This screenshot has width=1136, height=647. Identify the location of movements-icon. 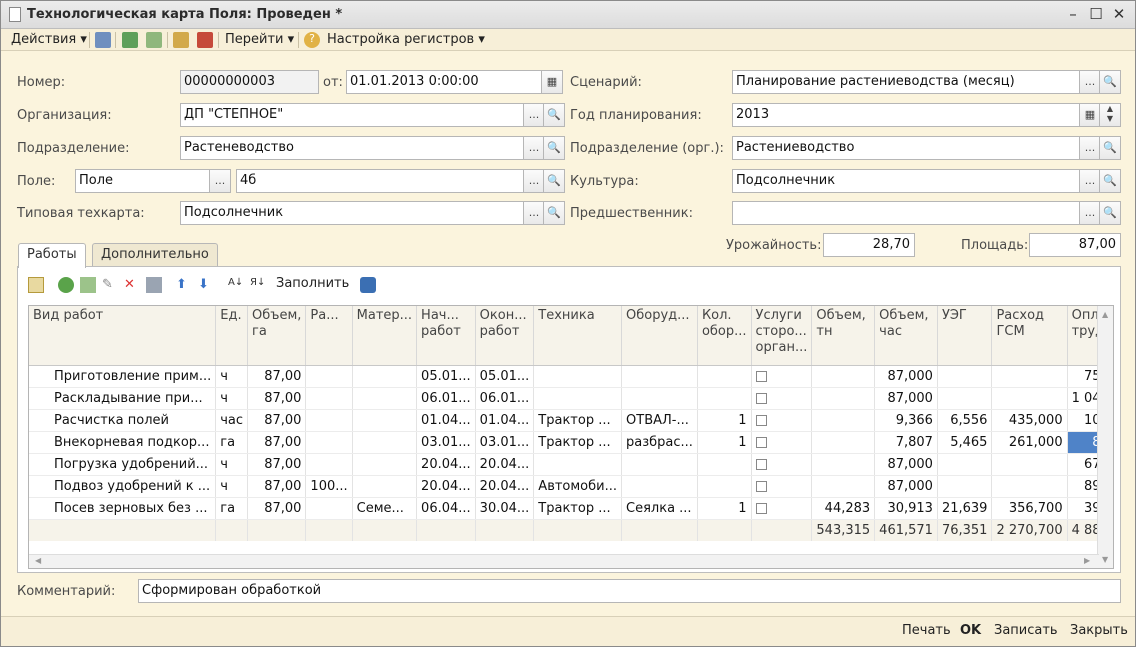
(205, 40).